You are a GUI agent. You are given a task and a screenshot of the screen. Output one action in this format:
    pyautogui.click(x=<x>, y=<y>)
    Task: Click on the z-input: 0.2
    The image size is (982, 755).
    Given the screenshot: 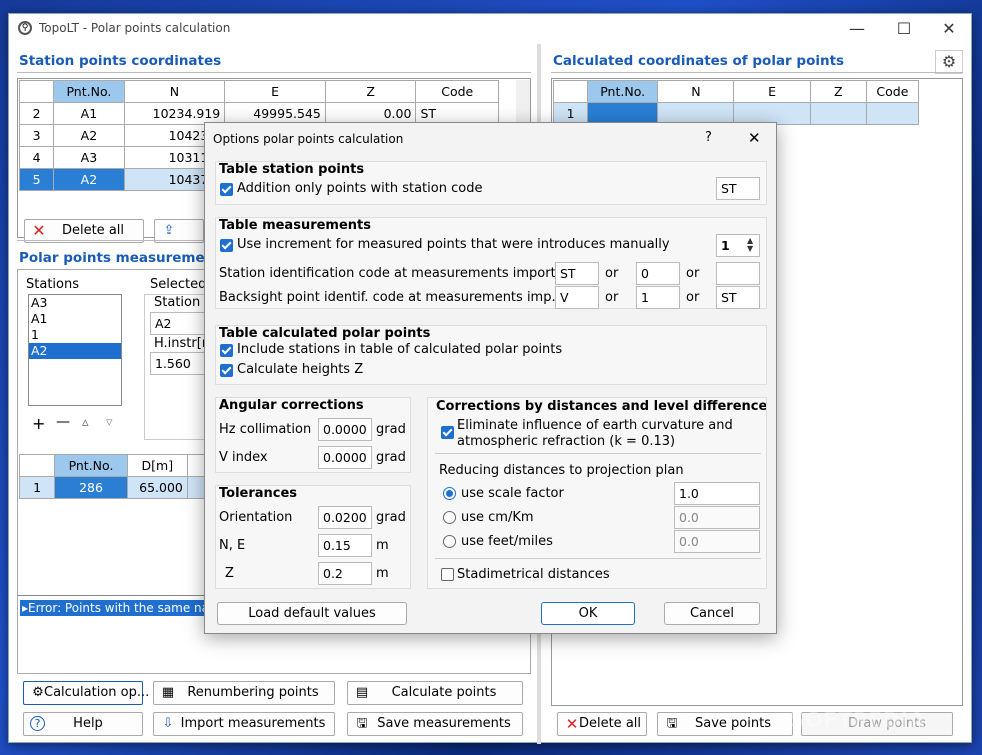 What is the action you would take?
    pyautogui.click(x=345, y=573)
    